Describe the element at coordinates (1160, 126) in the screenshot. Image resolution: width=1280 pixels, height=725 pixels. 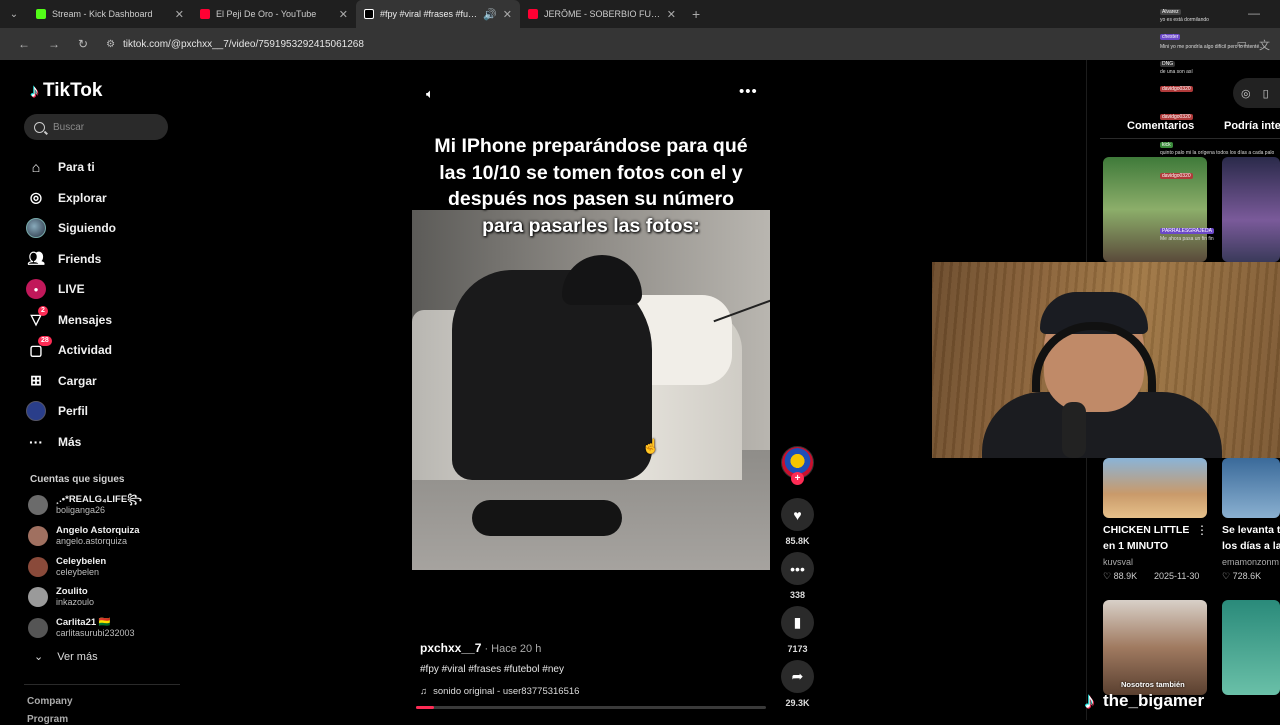
I see `tab-comentarios: Comentarios` at that location.